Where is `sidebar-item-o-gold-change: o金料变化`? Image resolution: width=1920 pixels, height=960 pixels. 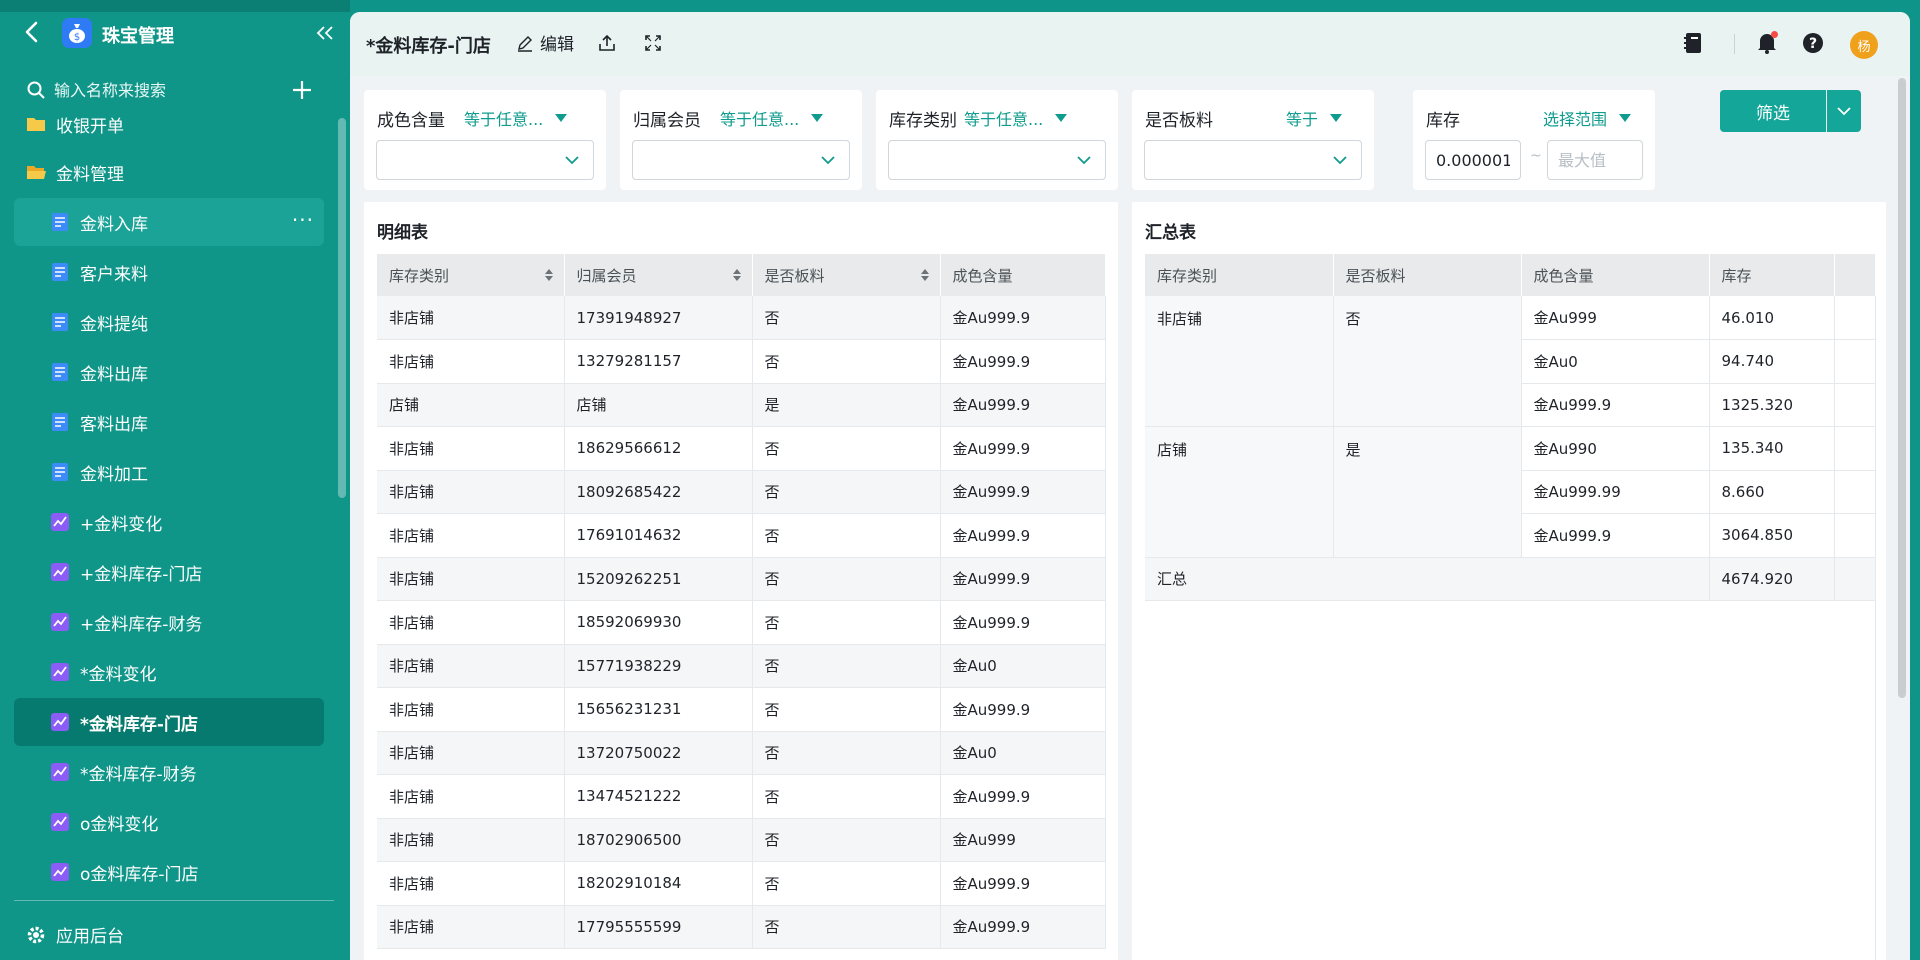 sidebar-item-o-gold-change: o金料变化 is located at coordinates (169, 822).